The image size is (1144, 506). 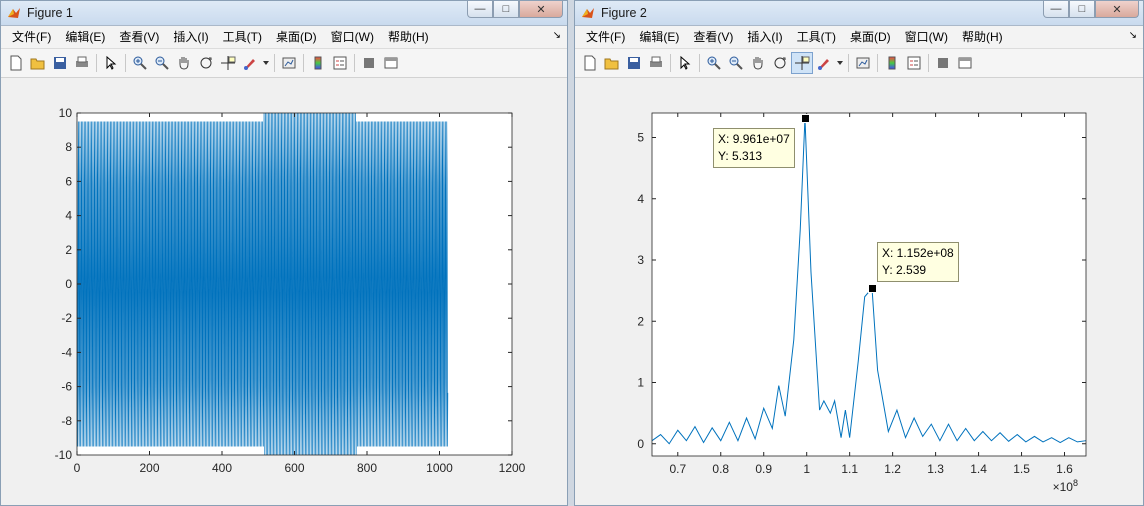 What do you see at coordinates (640, 383) in the screenshot?
I see `y-tick-label: 1` at bounding box center [640, 383].